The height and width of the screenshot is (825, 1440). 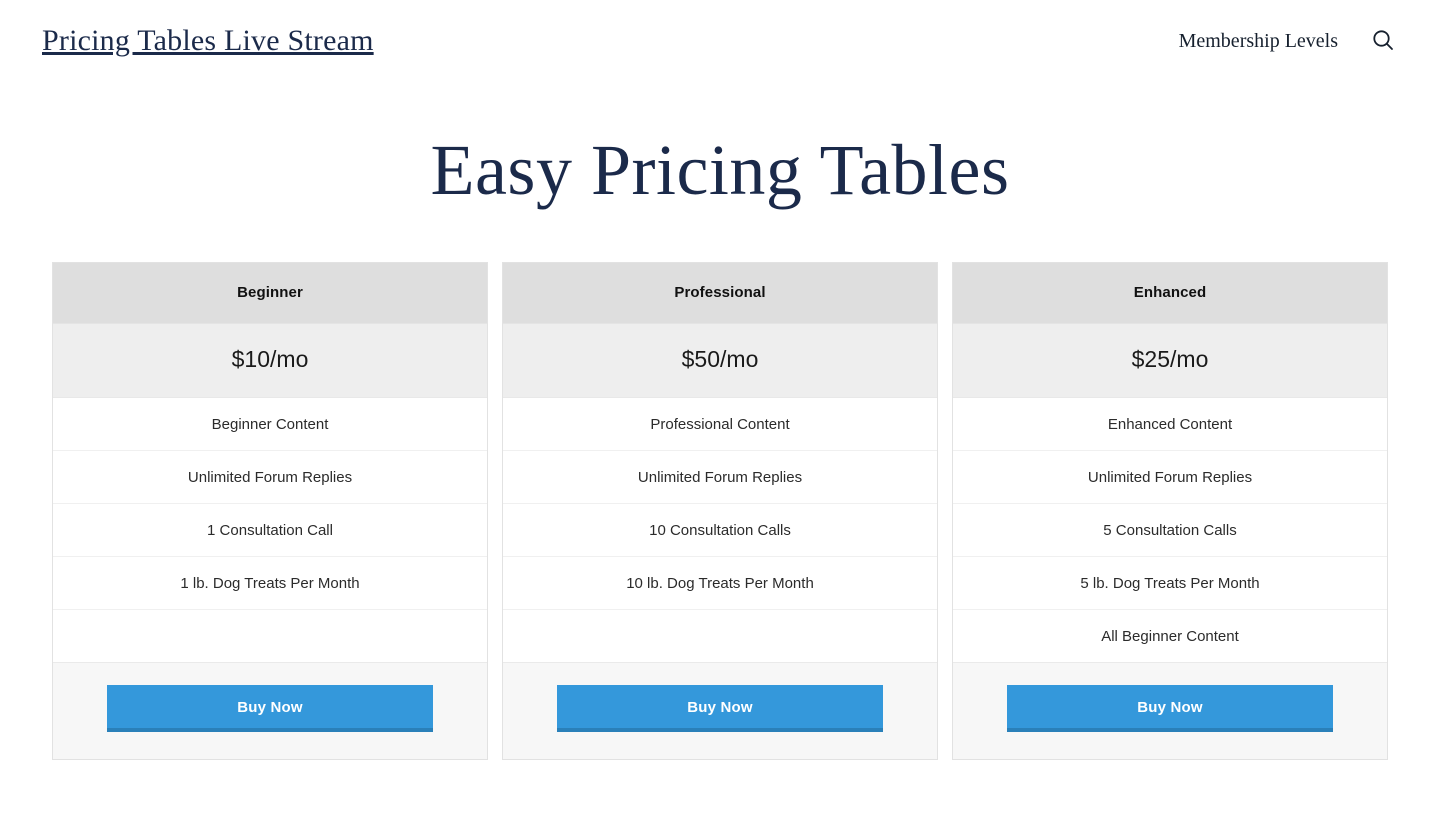 What do you see at coordinates (270, 360) in the screenshot?
I see `plan-price: $10/mo` at bounding box center [270, 360].